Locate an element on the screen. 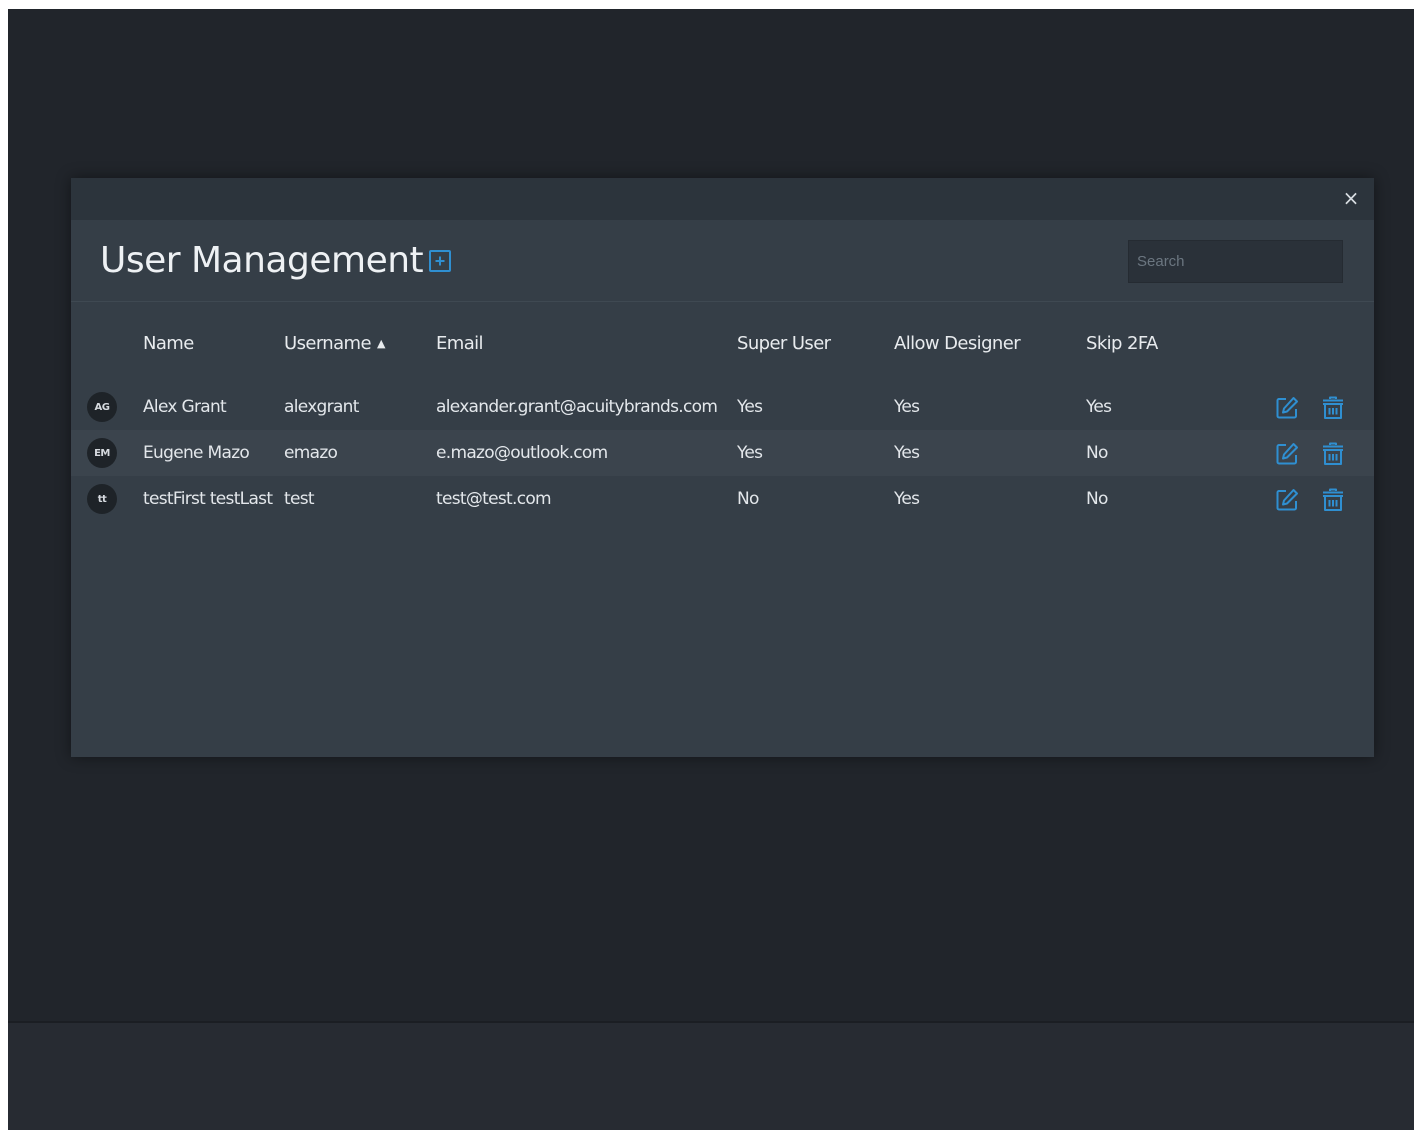  column-header-email: Email is located at coordinates (460, 343).